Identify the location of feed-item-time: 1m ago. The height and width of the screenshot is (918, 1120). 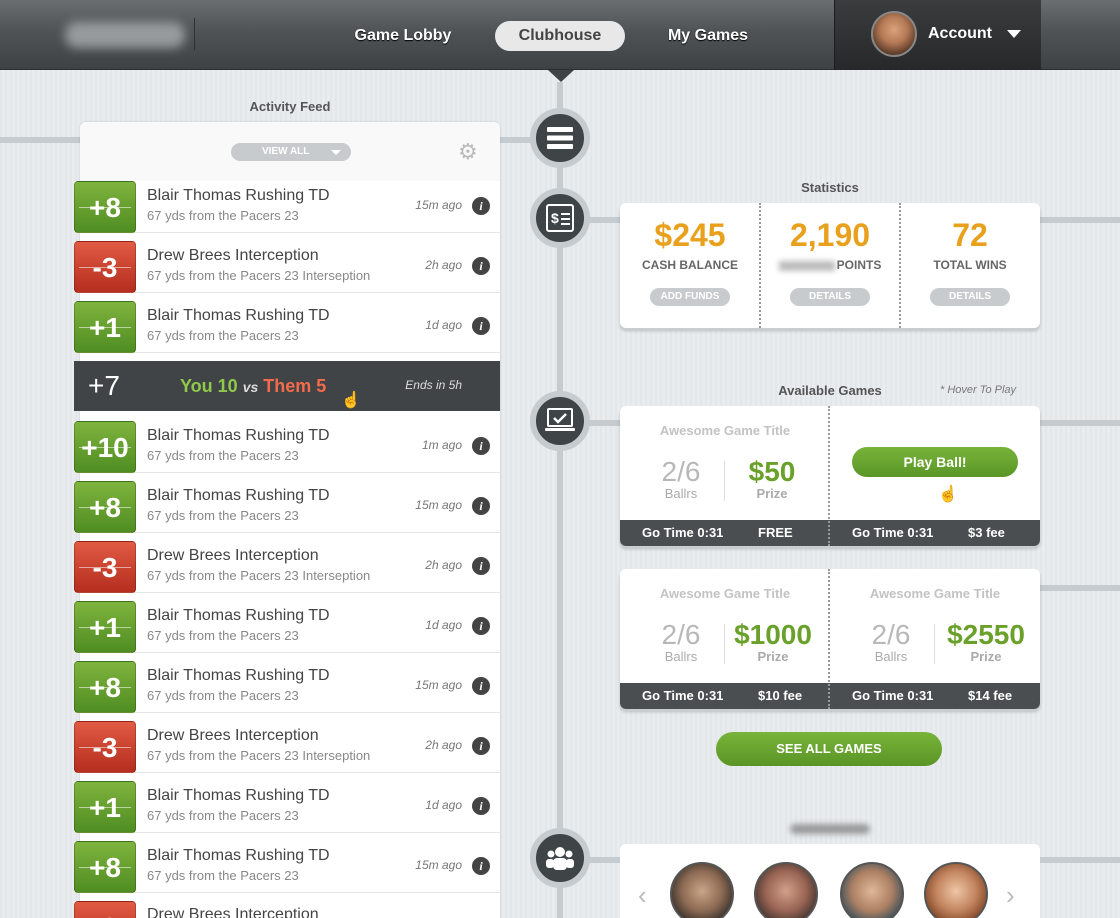
(441, 445).